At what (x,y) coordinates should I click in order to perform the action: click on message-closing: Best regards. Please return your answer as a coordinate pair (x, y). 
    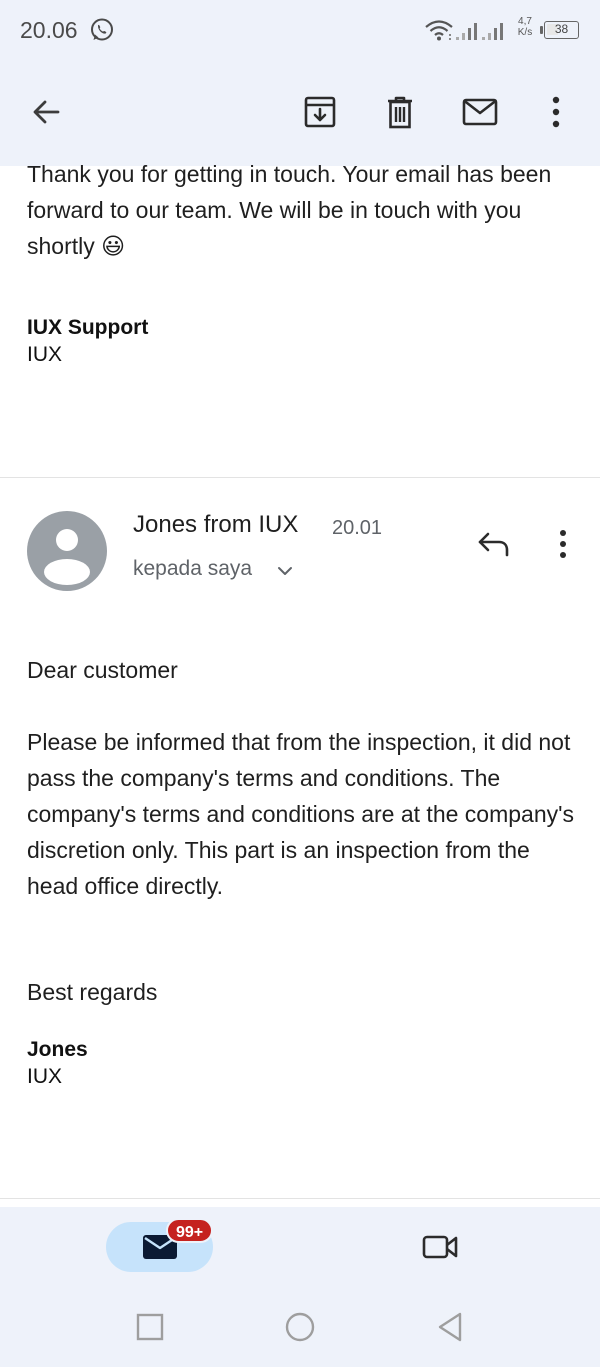
    Looking at the image, I should click on (92, 992).